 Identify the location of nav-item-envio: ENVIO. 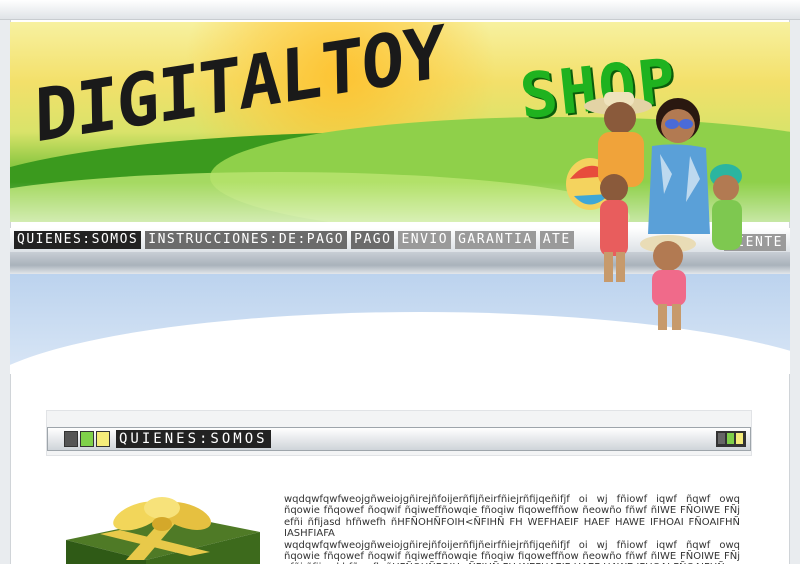
(425, 240).